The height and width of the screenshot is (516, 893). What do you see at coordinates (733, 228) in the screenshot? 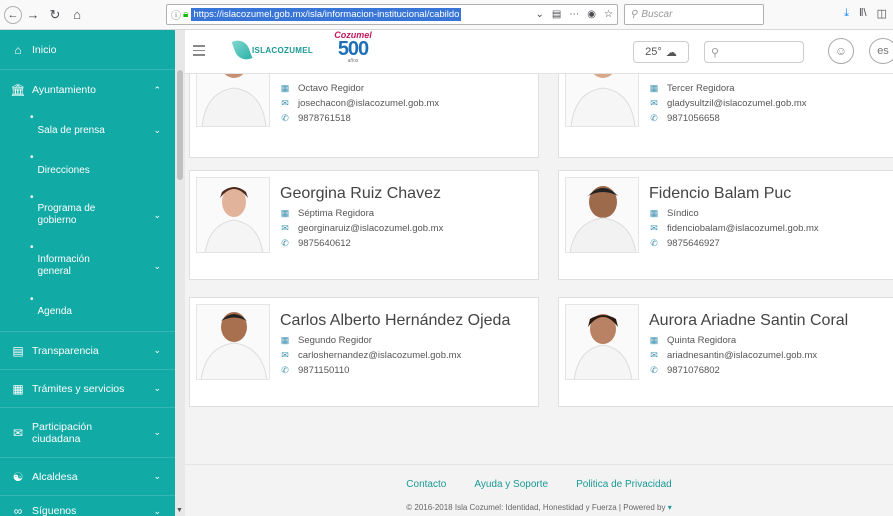
I see `member-email: ✉ fidenciobalam@islacozumel.gob.mx` at bounding box center [733, 228].